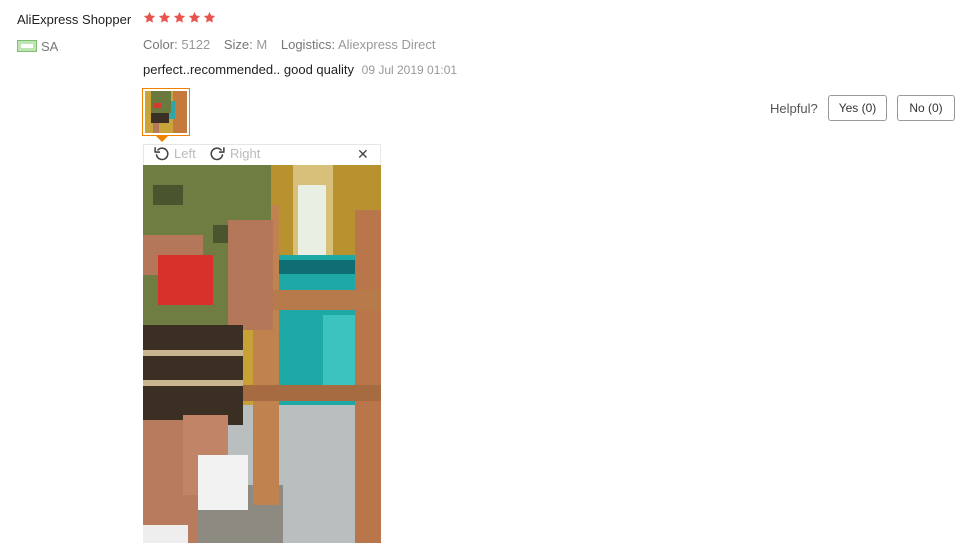 This screenshot has height=557, width=973. I want to click on rotate-left-icon, so click(161, 154).